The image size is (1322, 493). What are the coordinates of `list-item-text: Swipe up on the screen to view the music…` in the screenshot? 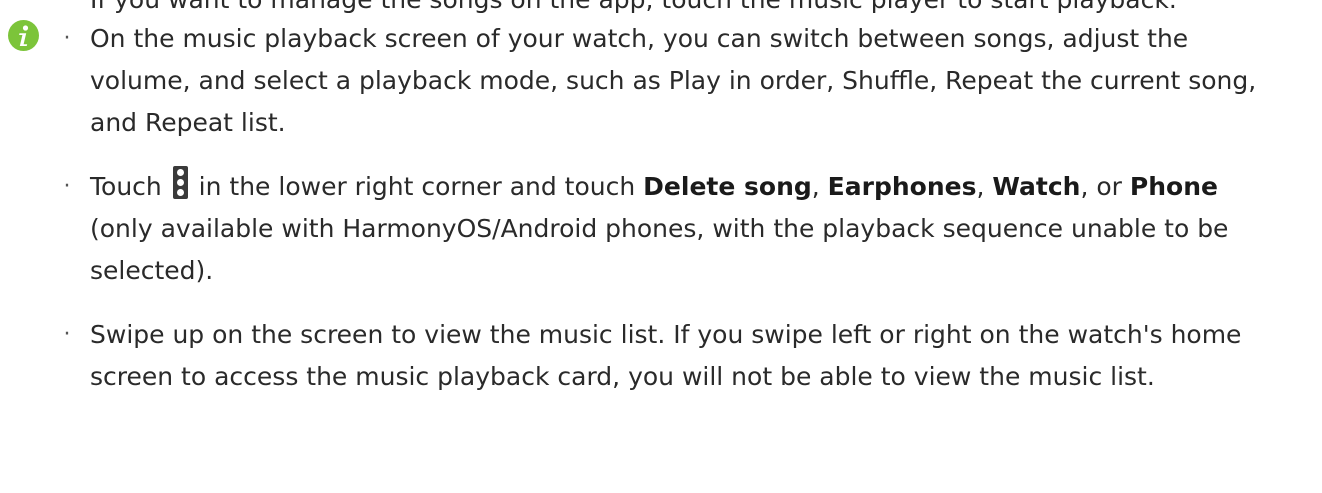 It's located at (666, 355).